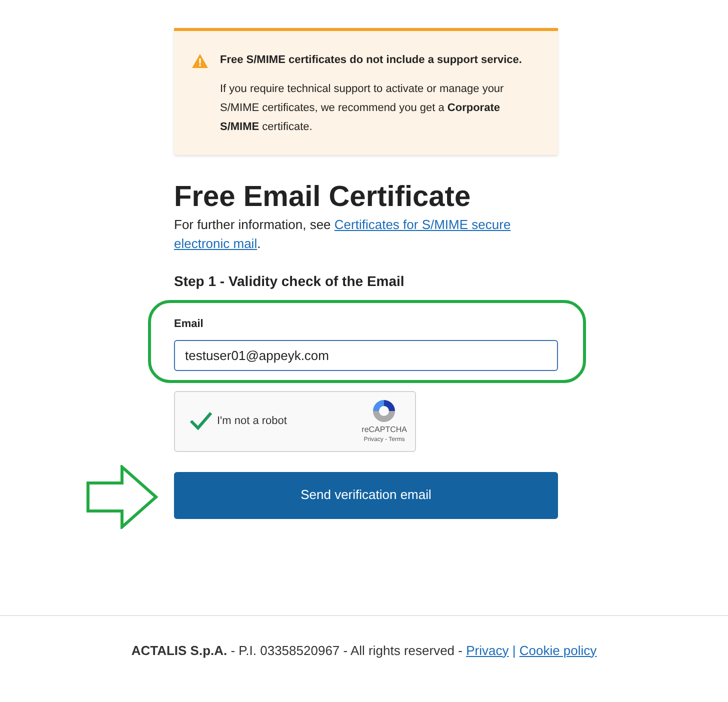 This screenshot has height=702, width=728. I want to click on send-verification-button: Send verification email, so click(366, 495).